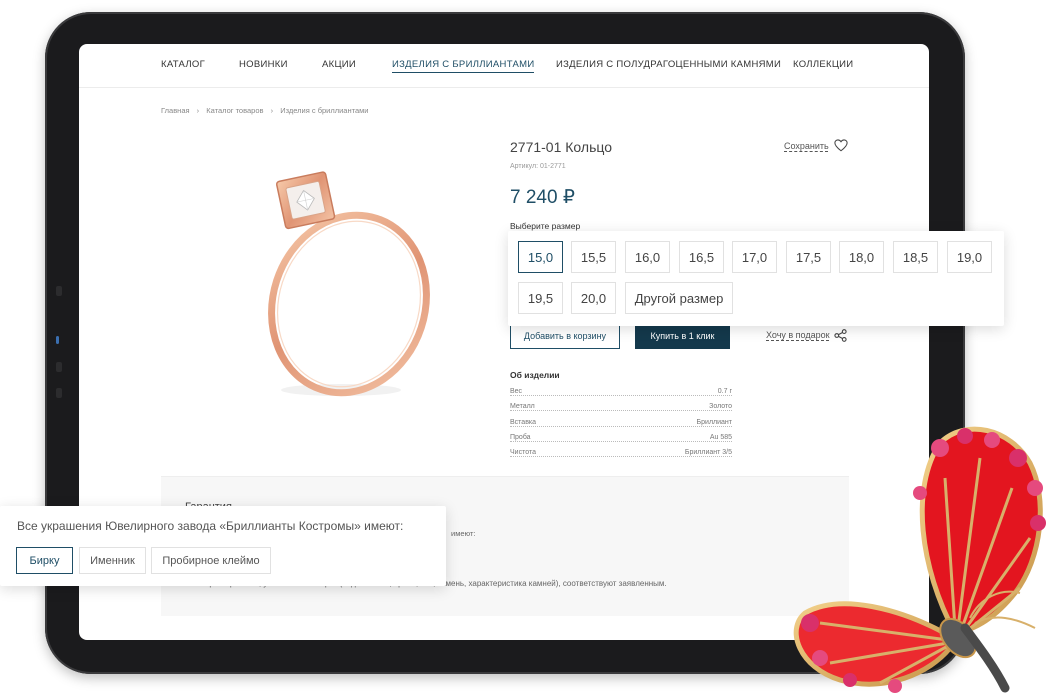 The height and width of the screenshot is (700, 1050). Describe the element at coordinates (354, 284) in the screenshot. I see `product-image-ring` at that location.